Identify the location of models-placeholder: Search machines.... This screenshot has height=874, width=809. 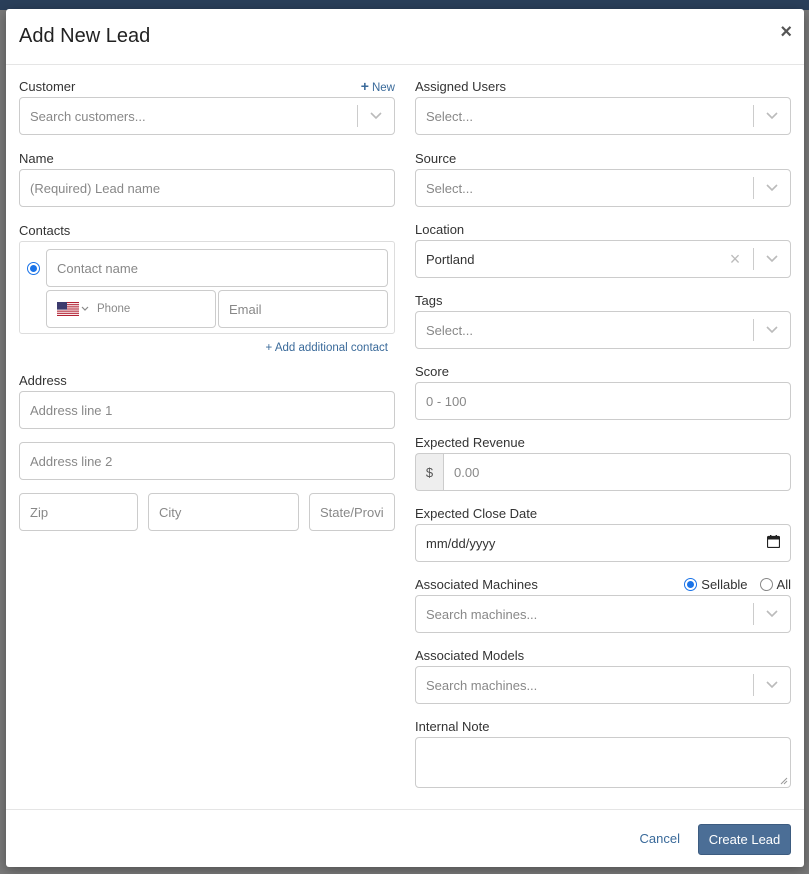
(482, 685).